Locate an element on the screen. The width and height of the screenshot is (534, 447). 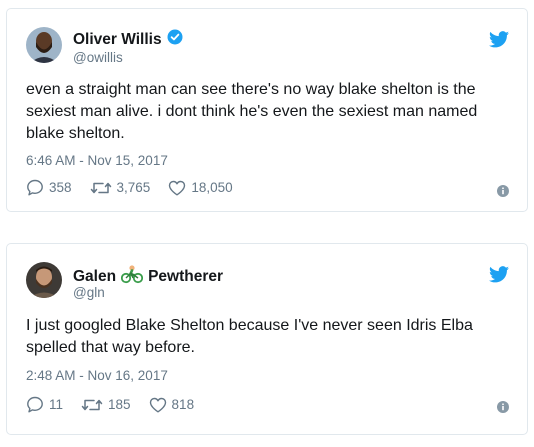
retweet-count: 3,765 is located at coordinates (133, 187).